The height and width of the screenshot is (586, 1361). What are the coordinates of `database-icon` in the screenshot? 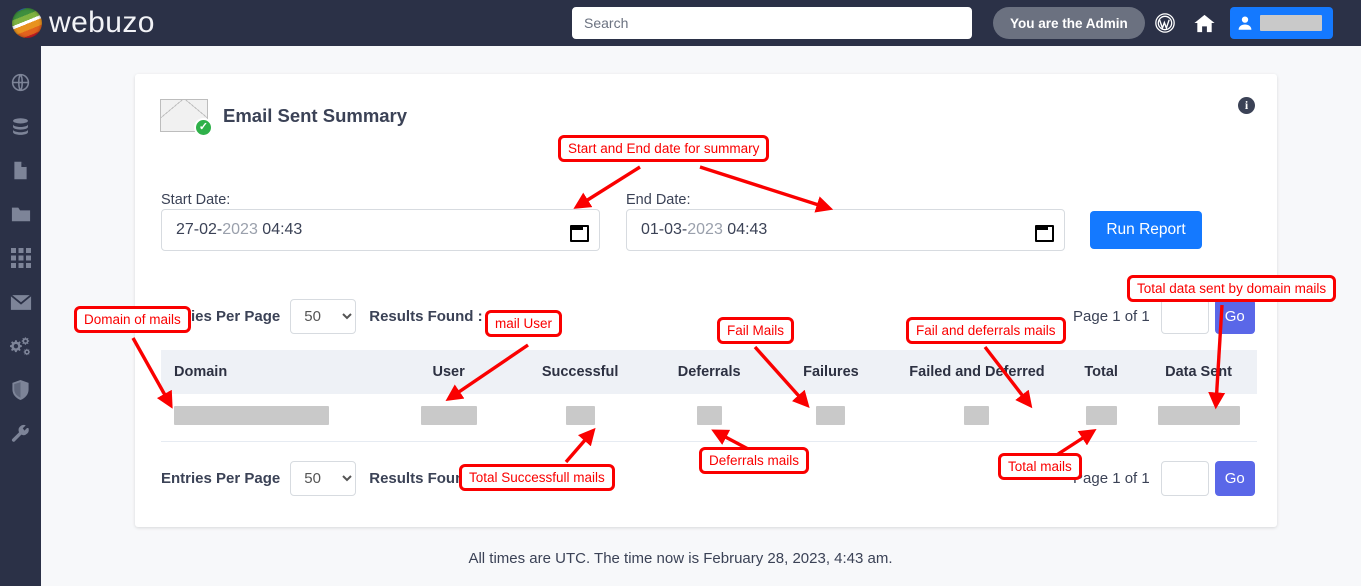 It's located at (20, 126).